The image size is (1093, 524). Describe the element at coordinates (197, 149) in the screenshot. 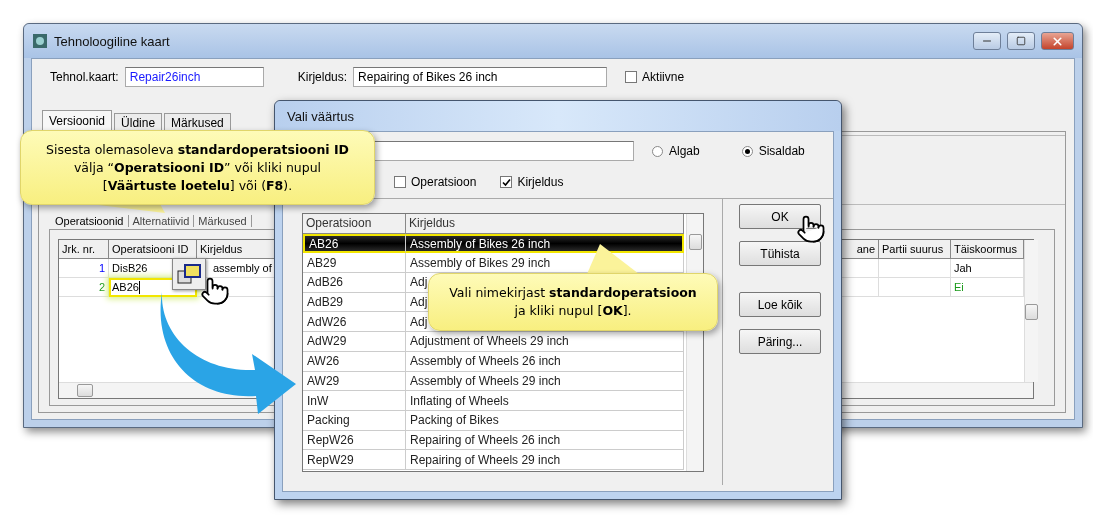

I see `tooltip-text: Sisesta olemasoleva standardoperatsiooni ID` at that location.